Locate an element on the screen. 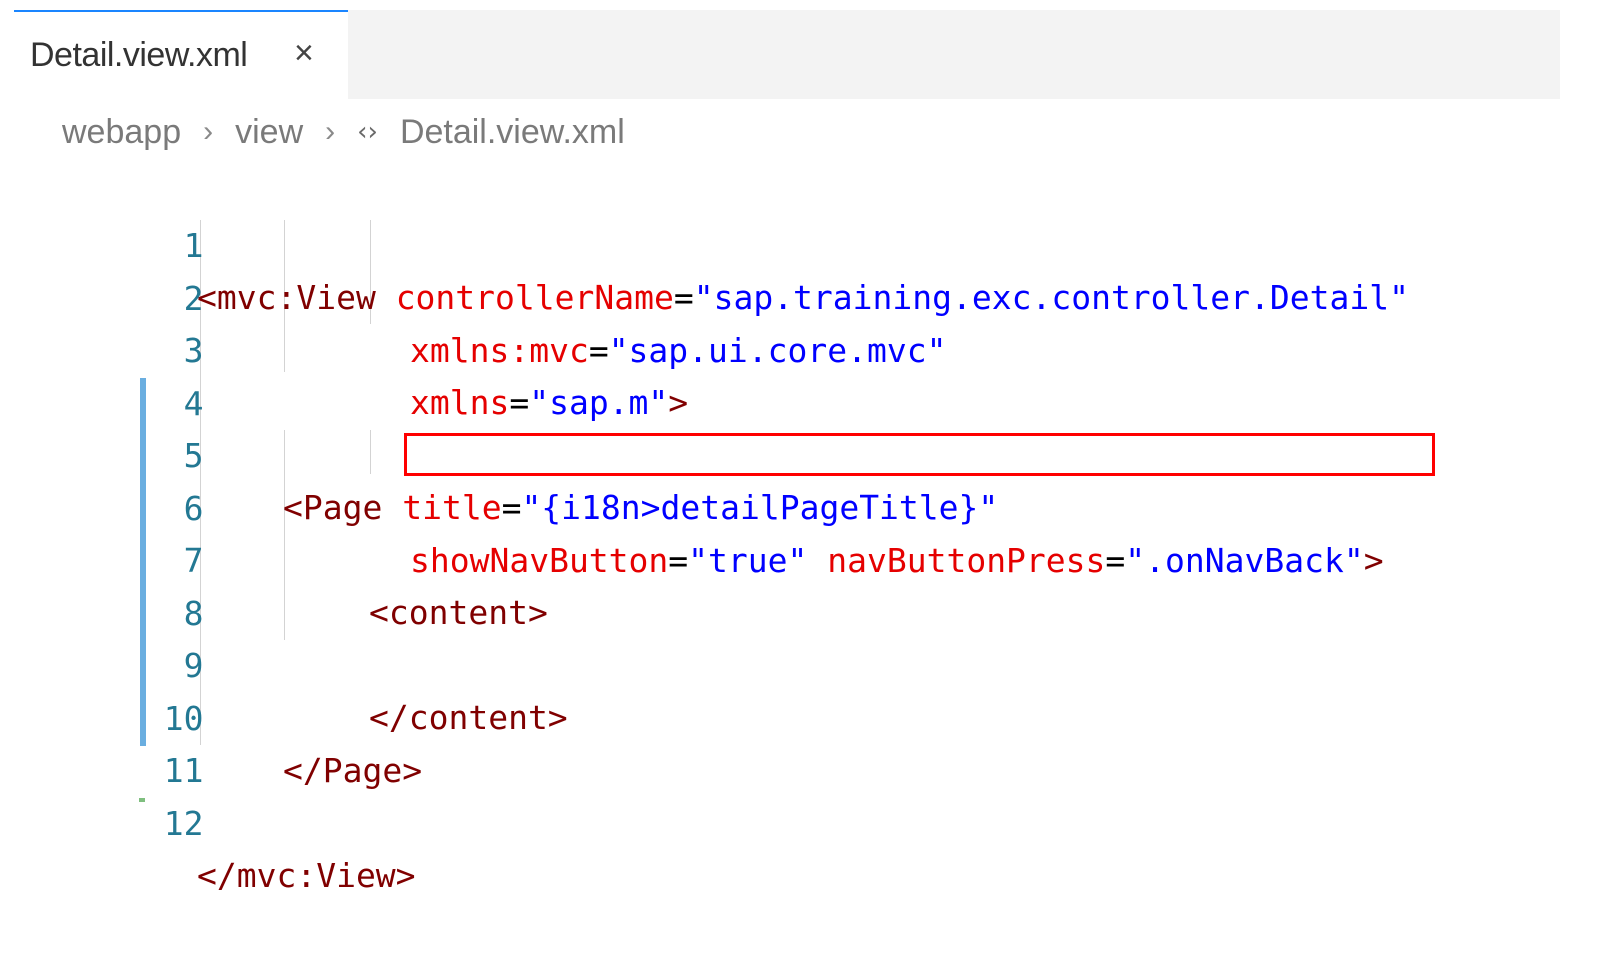  breadcrumb: webapp › view › ‹› Detail.view.xml is located at coordinates (343, 132).